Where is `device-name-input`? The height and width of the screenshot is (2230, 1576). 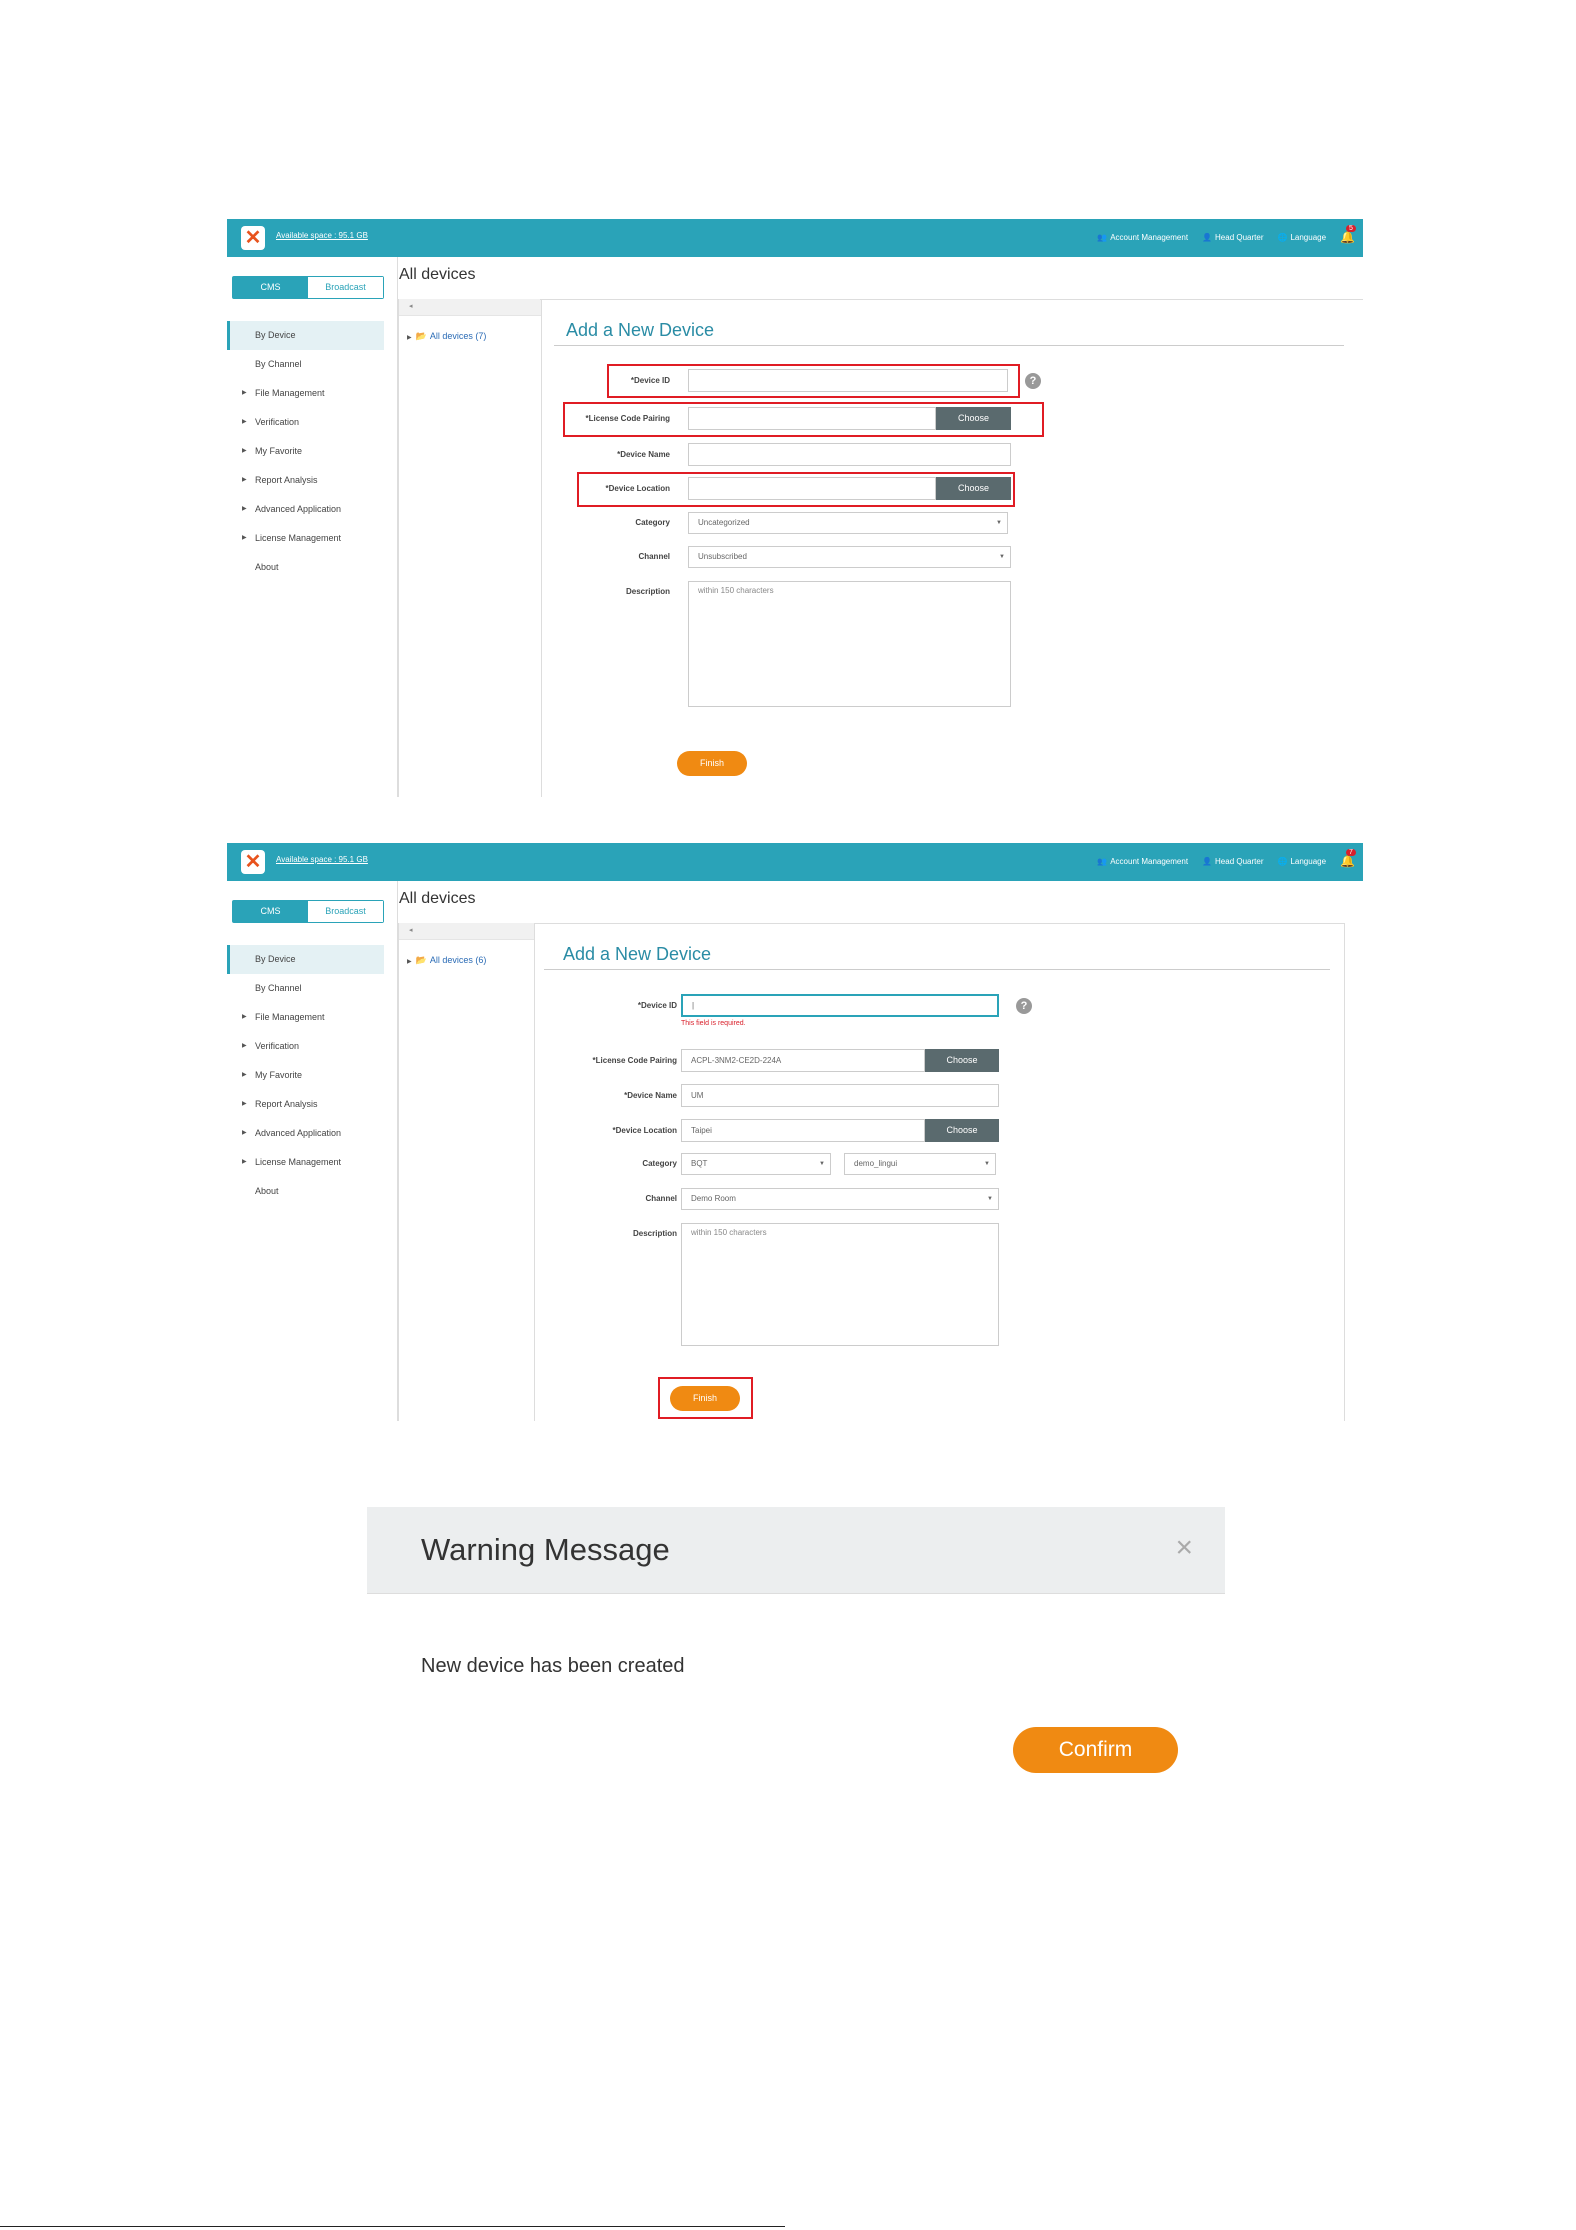
device-name-input is located at coordinates (849, 454).